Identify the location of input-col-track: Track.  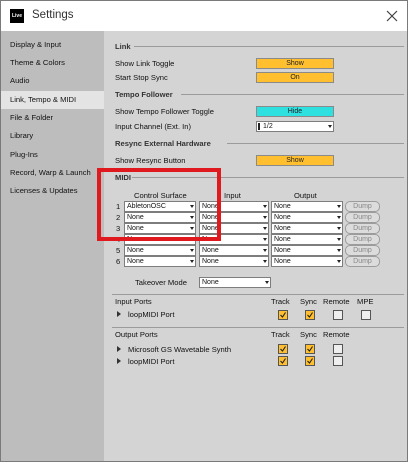
(280, 301).